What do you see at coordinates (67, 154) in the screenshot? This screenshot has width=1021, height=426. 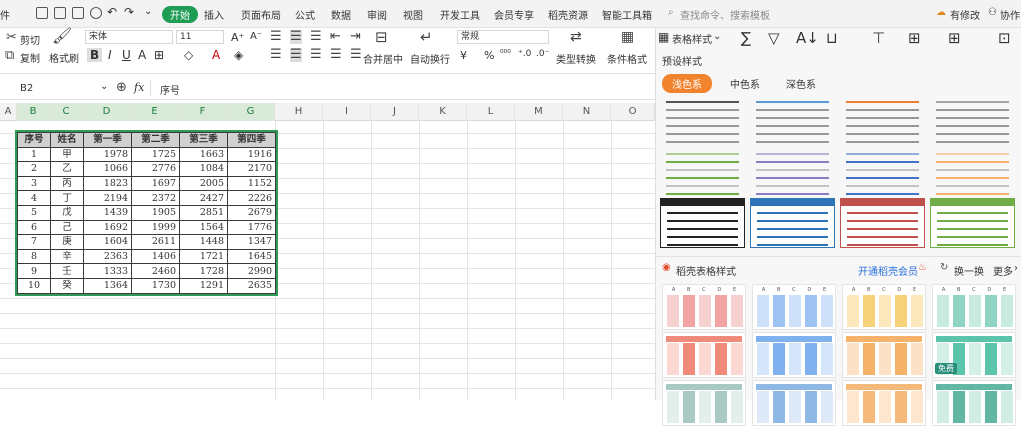 I see `table-cell: 甲` at bounding box center [67, 154].